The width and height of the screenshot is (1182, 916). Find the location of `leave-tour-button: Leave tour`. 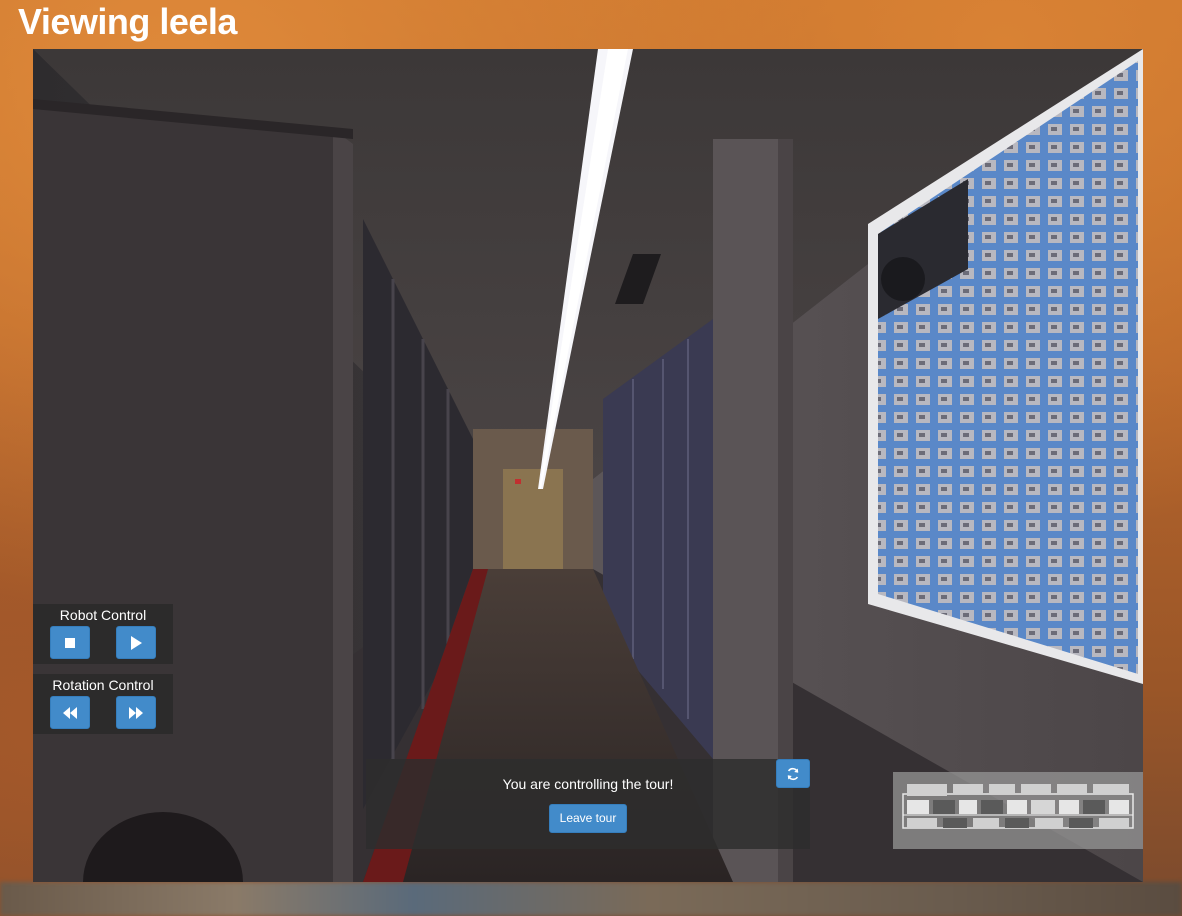

leave-tour-button: Leave tour is located at coordinates (588, 818).